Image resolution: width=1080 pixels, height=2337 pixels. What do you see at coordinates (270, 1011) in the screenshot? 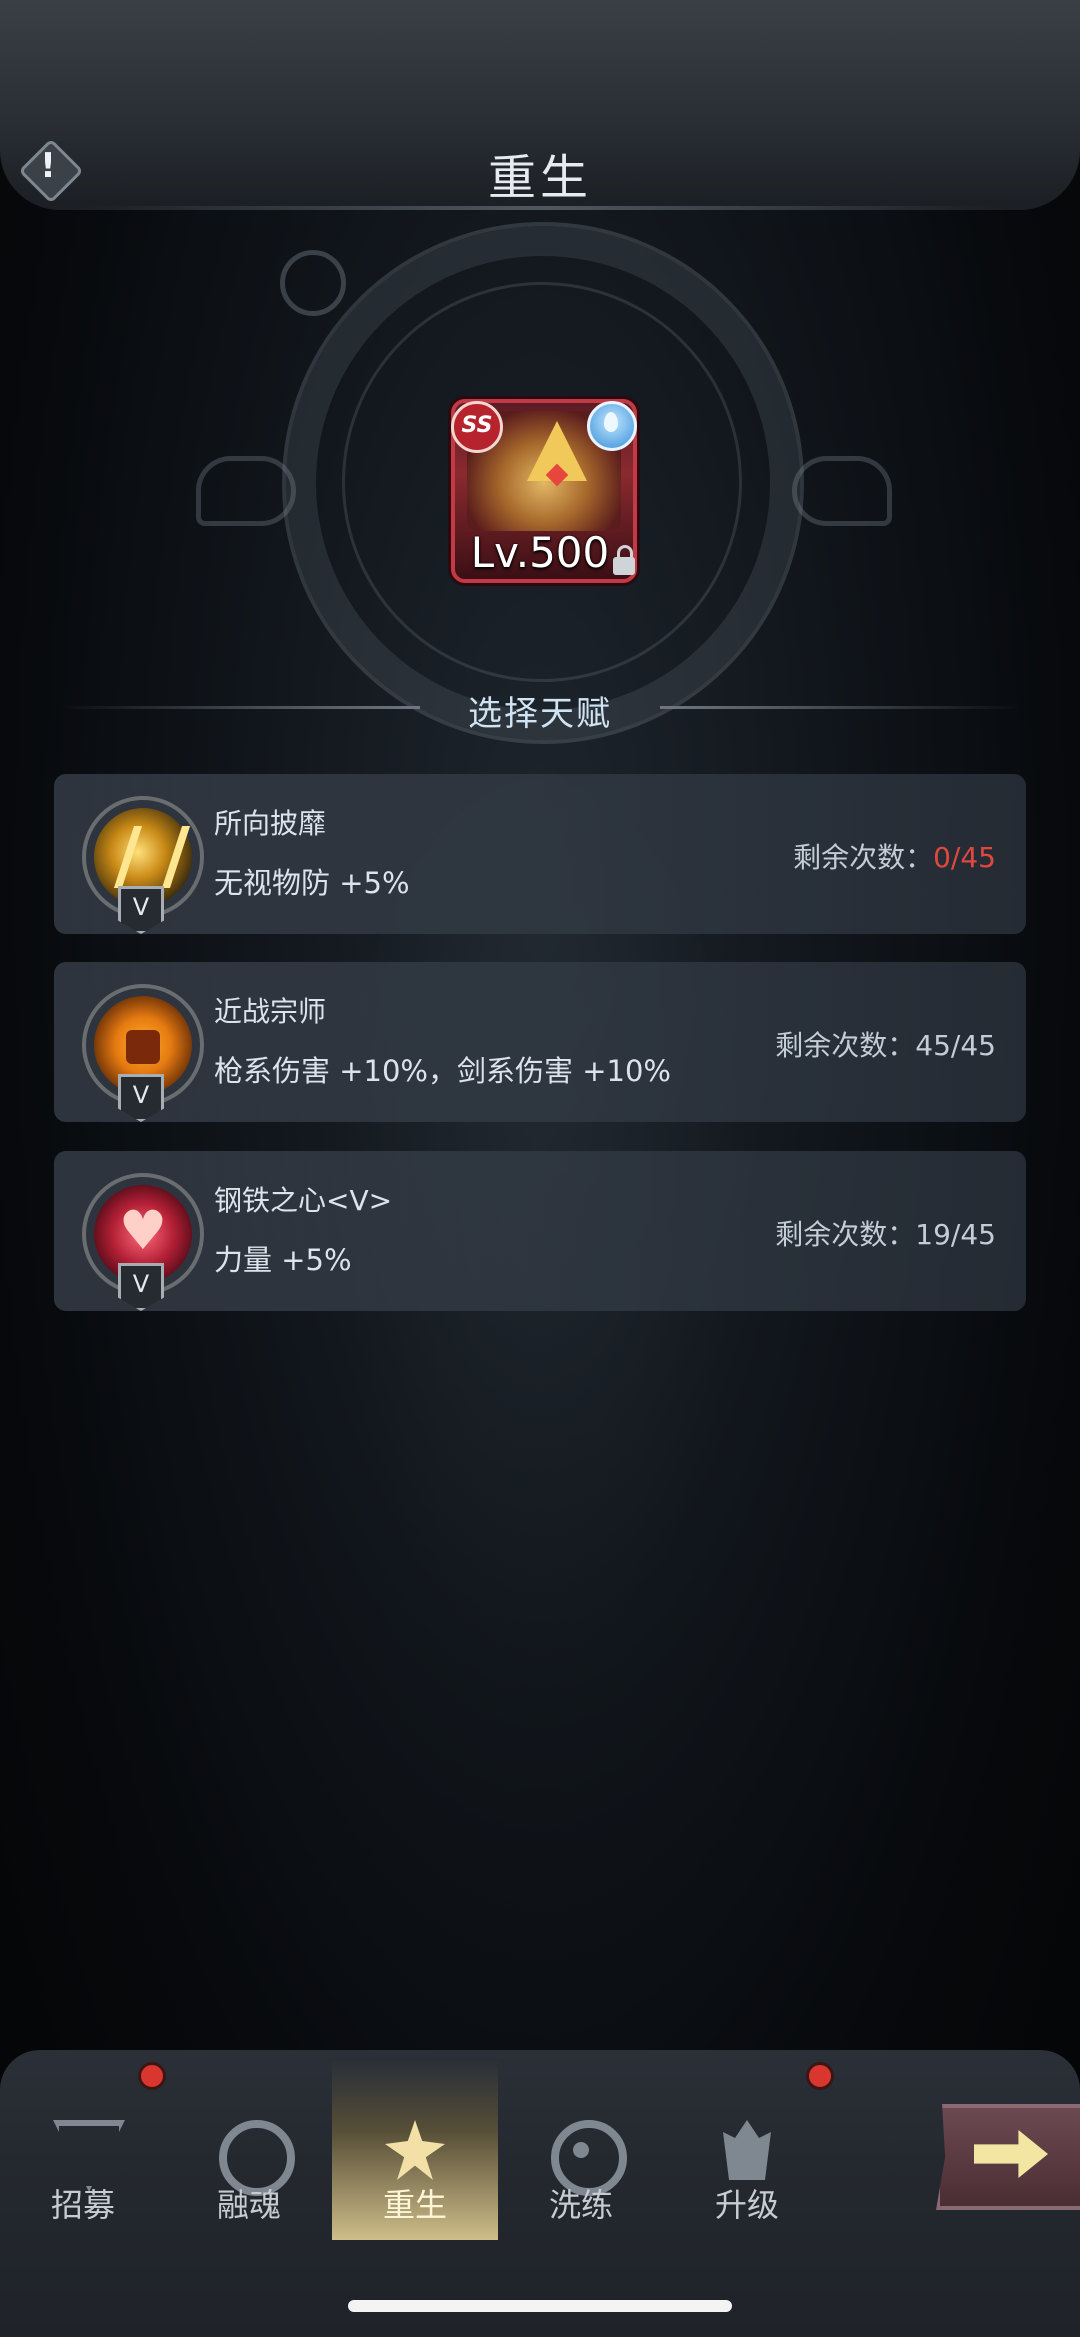
I see `talent-name: 近战宗师` at bounding box center [270, 1011].